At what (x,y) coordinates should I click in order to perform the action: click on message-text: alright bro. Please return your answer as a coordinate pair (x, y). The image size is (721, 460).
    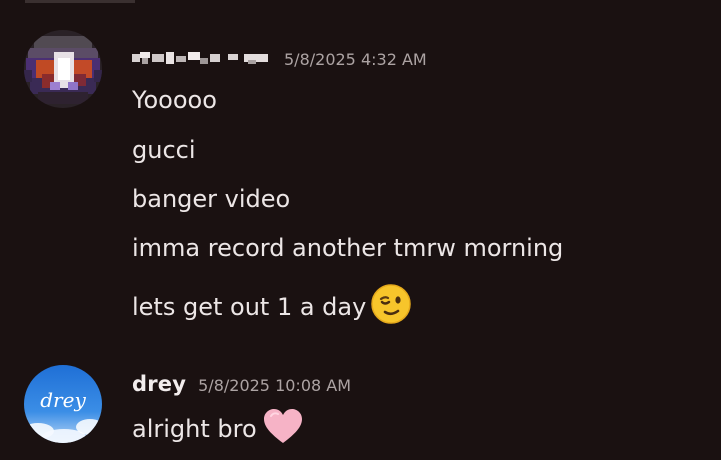
    Looking at the image, I should click on (194, 429).